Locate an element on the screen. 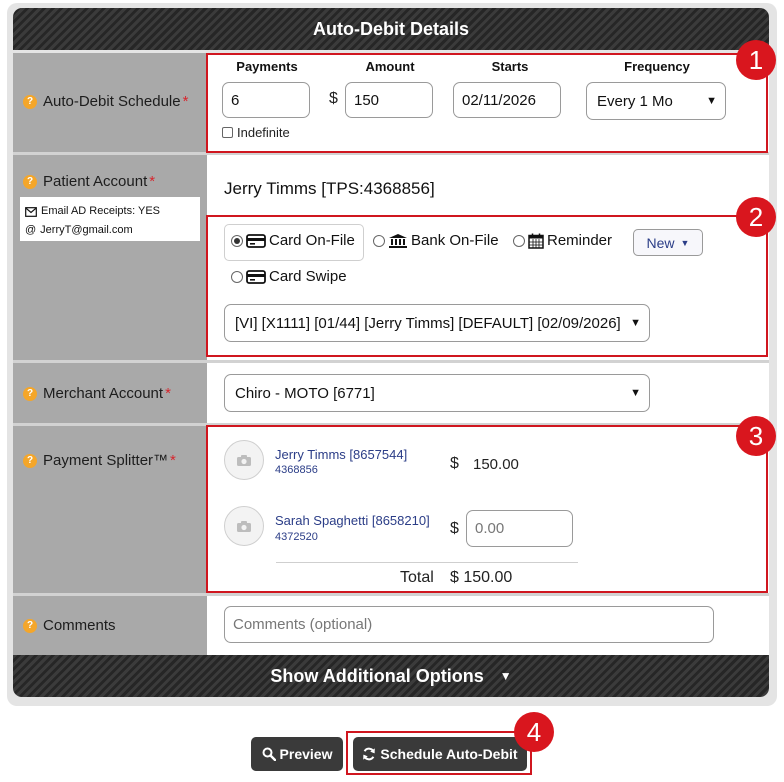  split-person-id: 4372520 is located at coordinates (296, 537).